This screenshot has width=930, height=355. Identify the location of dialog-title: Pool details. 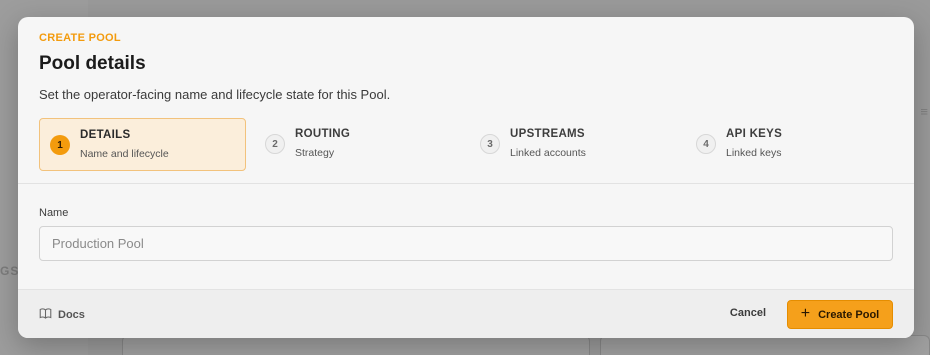
(92, 63).